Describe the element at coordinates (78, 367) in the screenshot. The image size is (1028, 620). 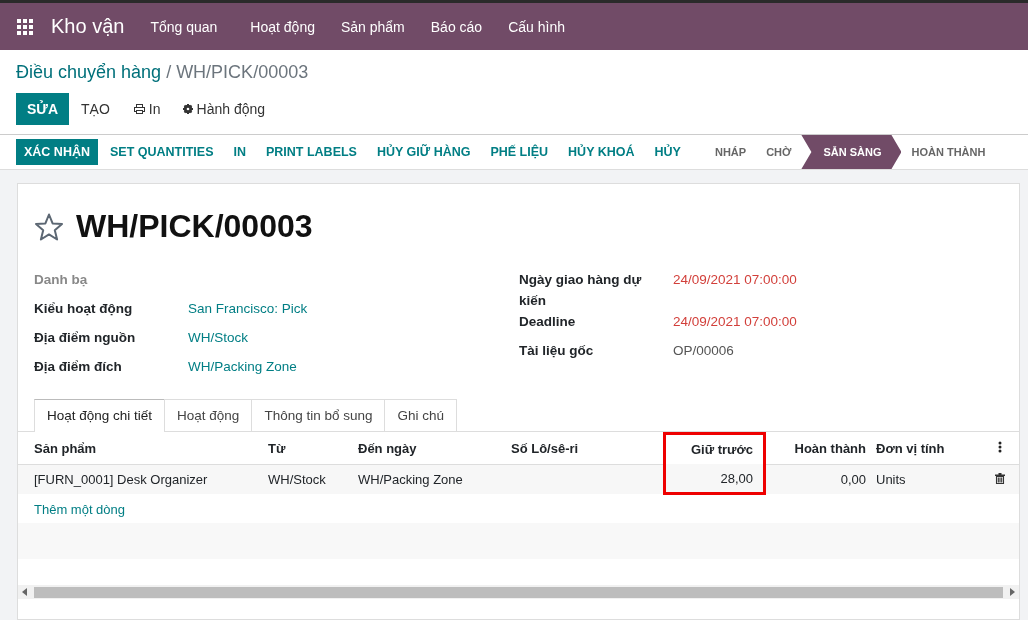
I see `field-label: Địa điểm đích` at that location.